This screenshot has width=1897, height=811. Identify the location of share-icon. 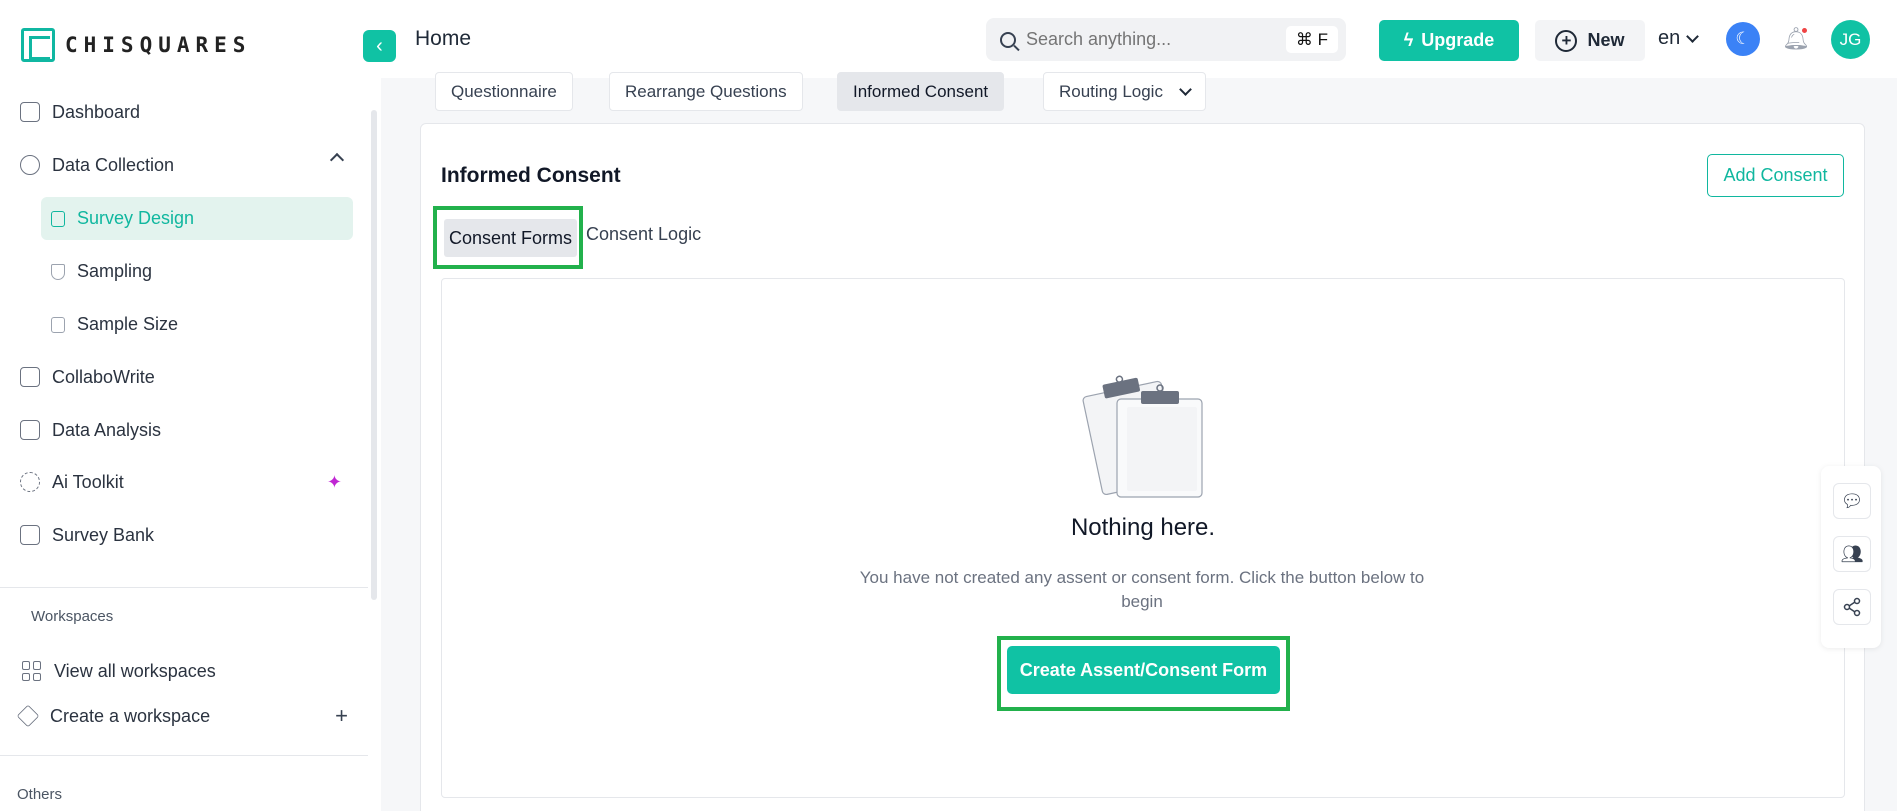
(1852, 607).